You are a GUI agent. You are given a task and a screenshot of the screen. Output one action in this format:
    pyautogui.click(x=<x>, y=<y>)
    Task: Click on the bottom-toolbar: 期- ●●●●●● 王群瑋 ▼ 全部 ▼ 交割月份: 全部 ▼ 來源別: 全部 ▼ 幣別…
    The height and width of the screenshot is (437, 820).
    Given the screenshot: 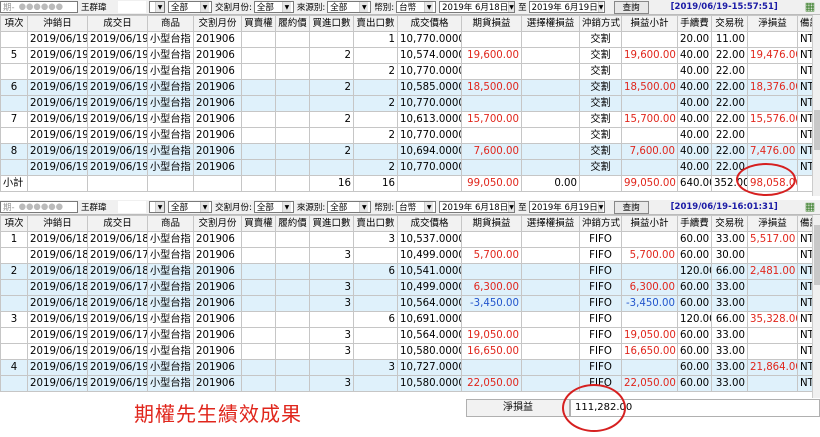 What is the action you would take?
    pyautogui.click(x=410, y=207)
    